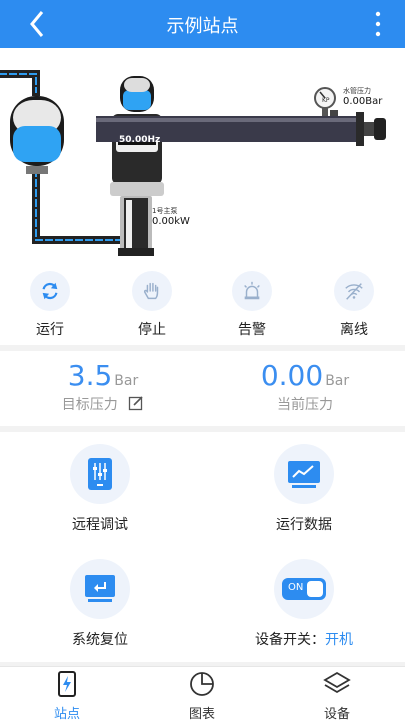 The width and height of the screenshot is (405, 720). Describe the element at coordinates (304, 604) in the screenshot. I see `device-switch-button: ON 设备开关：开机` at that location.